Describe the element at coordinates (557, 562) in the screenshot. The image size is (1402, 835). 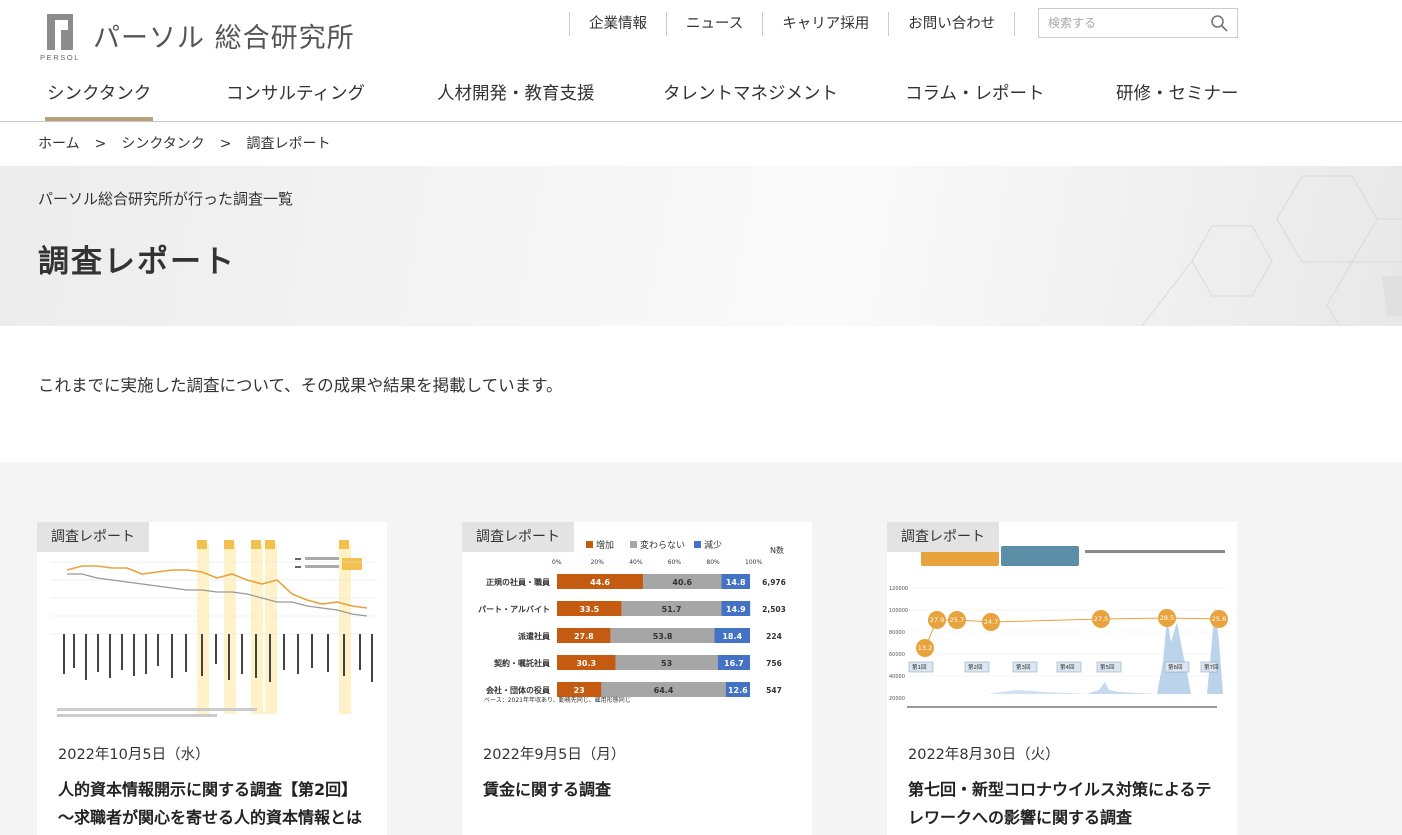
I see `axis-tick-label: 0%` at that location.